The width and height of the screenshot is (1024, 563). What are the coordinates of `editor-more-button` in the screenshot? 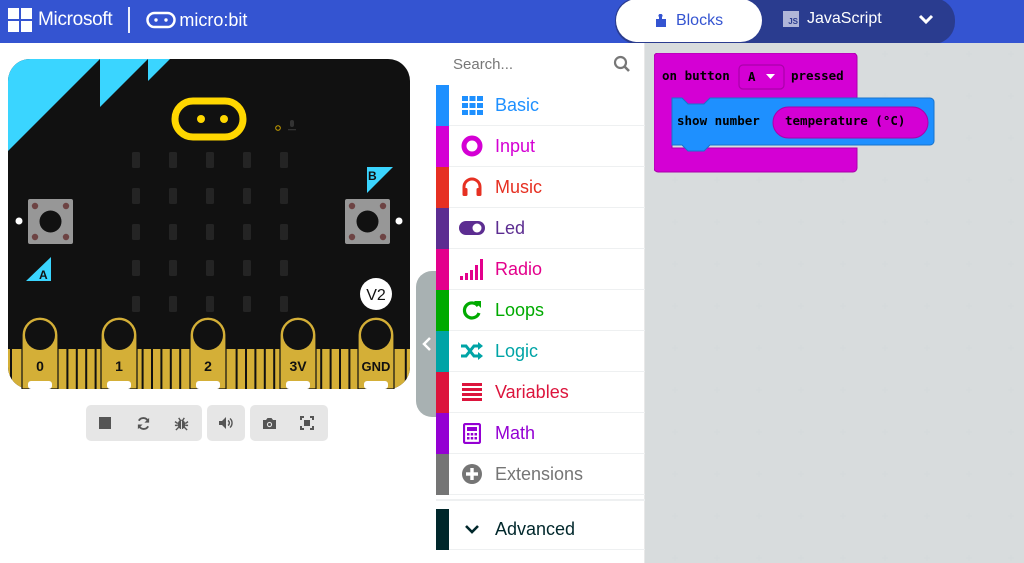 It's located at (926, 19).